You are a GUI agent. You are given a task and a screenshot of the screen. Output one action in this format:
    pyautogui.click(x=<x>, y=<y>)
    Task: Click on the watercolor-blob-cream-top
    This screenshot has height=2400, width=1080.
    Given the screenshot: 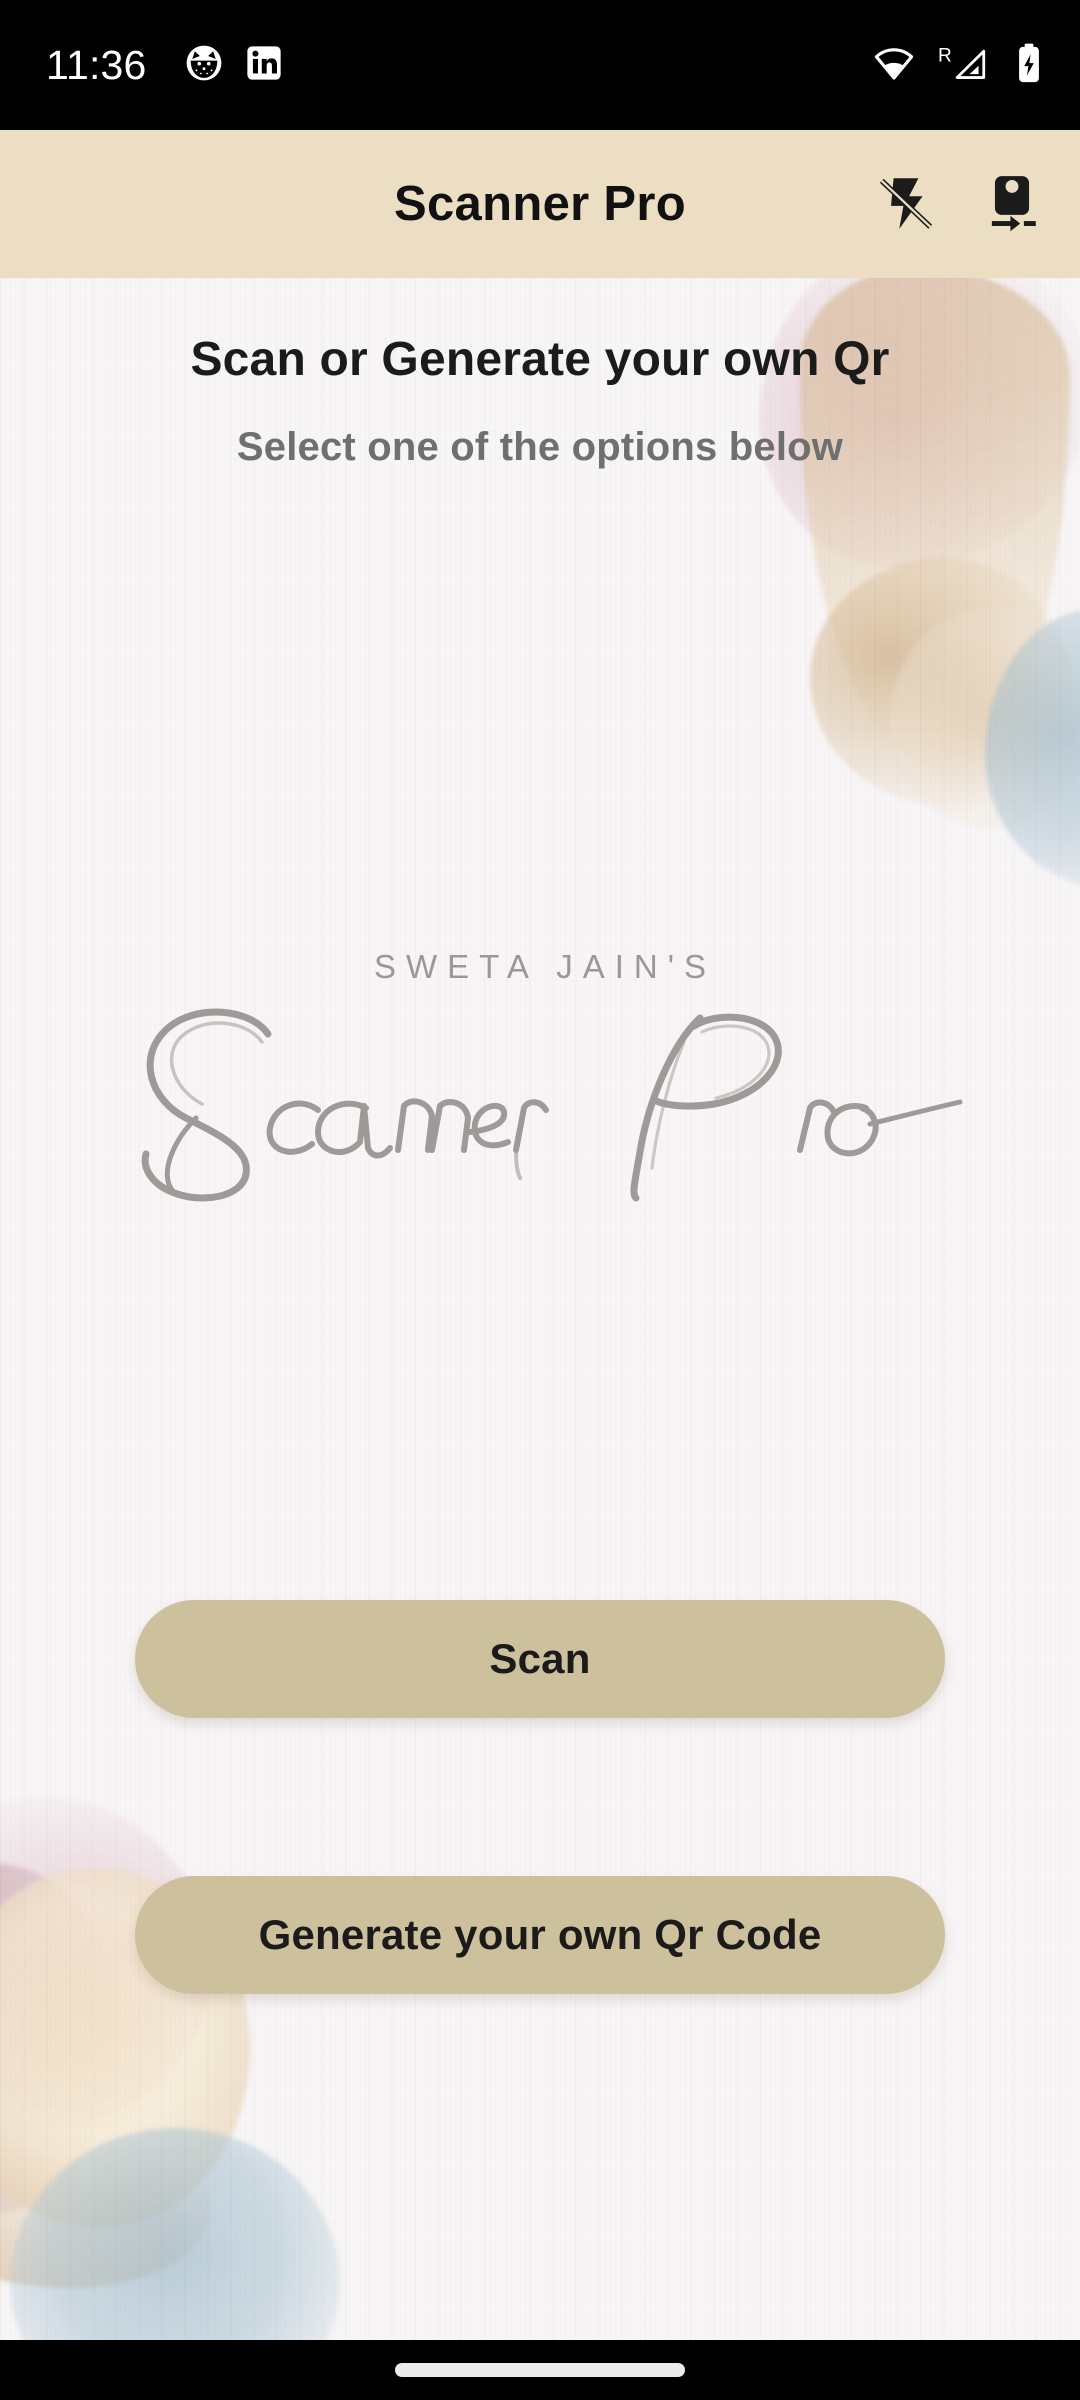 What is the action you would take?
    pyautogui.click(x=985, y=718)
    